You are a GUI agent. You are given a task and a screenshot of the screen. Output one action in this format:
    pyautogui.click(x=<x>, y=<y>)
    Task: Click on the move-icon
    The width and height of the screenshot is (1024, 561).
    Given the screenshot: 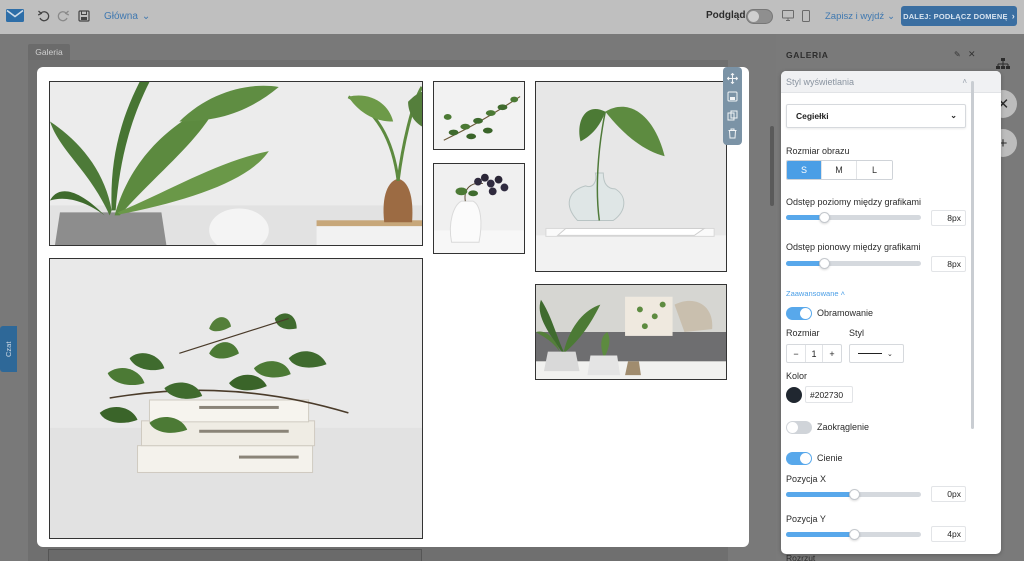 What is the action you would take?
    pyautogui.click(x=732, y=78)
    